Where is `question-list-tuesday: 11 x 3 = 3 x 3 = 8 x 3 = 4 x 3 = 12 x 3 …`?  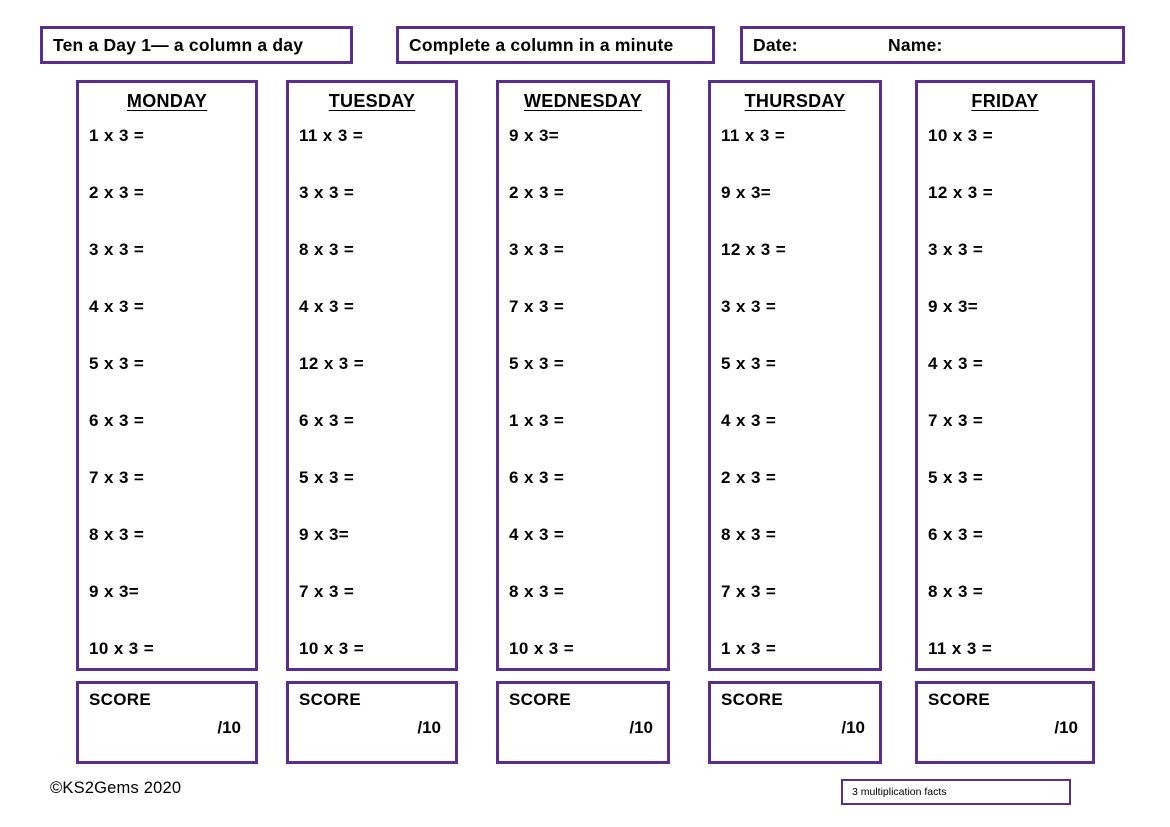
question-list-tuesday: 11 x 3 = 3 x 3 = 8 x 3 = 4 x 3 = 12 x 3 … is located at coordinates (372, 401).